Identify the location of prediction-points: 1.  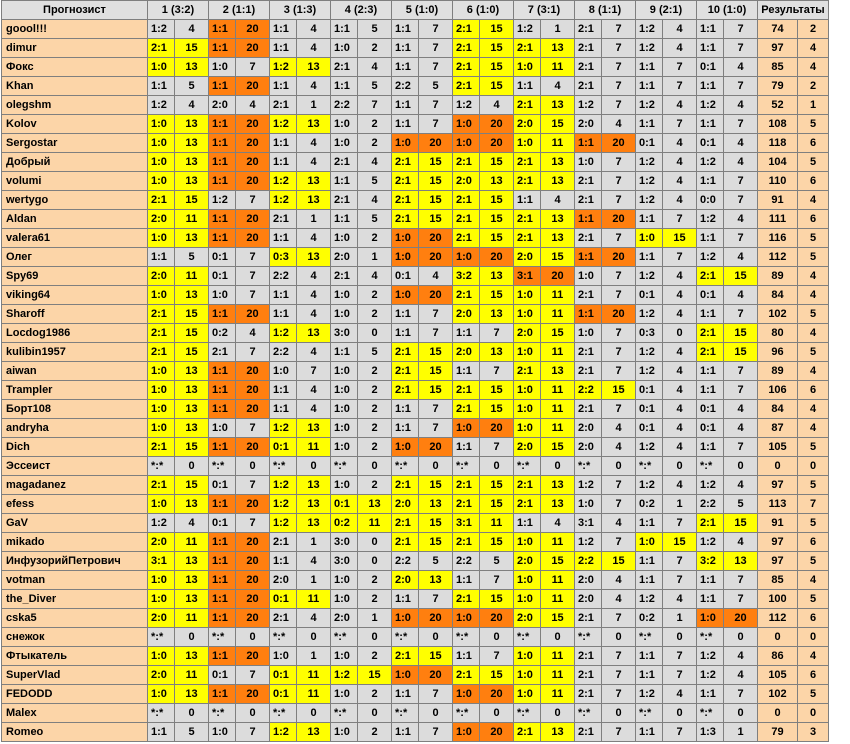
(740, 732).